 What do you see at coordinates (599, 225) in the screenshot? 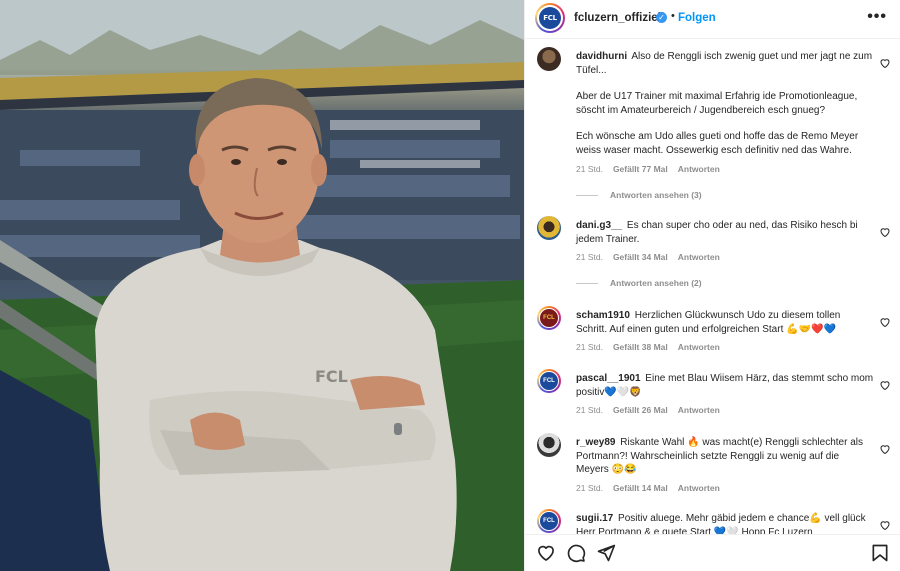
I see `comment-username: dani.g3__` at bounding box center [599, 225].